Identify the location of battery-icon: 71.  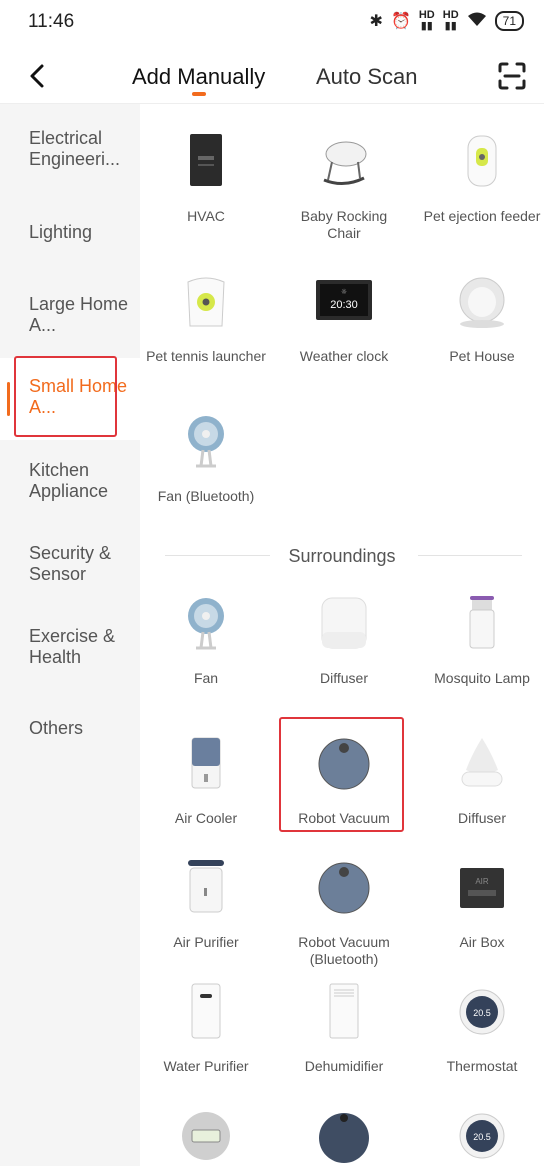
(509, 21).